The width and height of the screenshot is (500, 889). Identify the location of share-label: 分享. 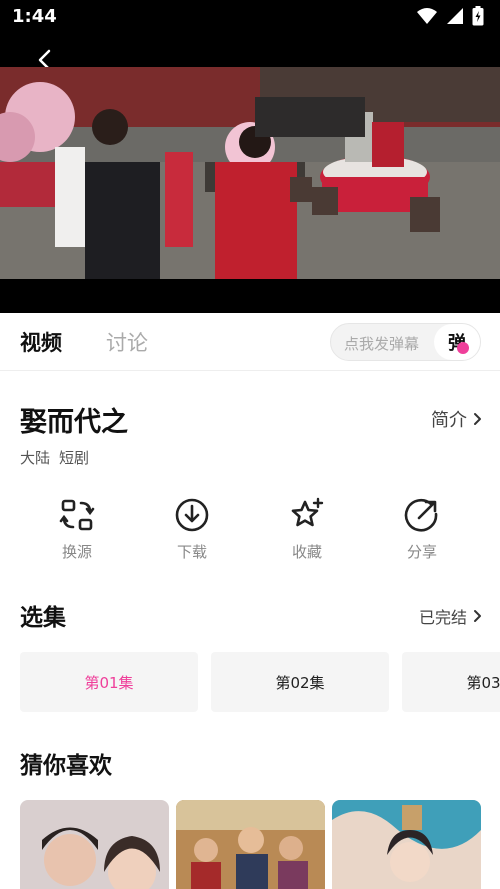
(421, 552).